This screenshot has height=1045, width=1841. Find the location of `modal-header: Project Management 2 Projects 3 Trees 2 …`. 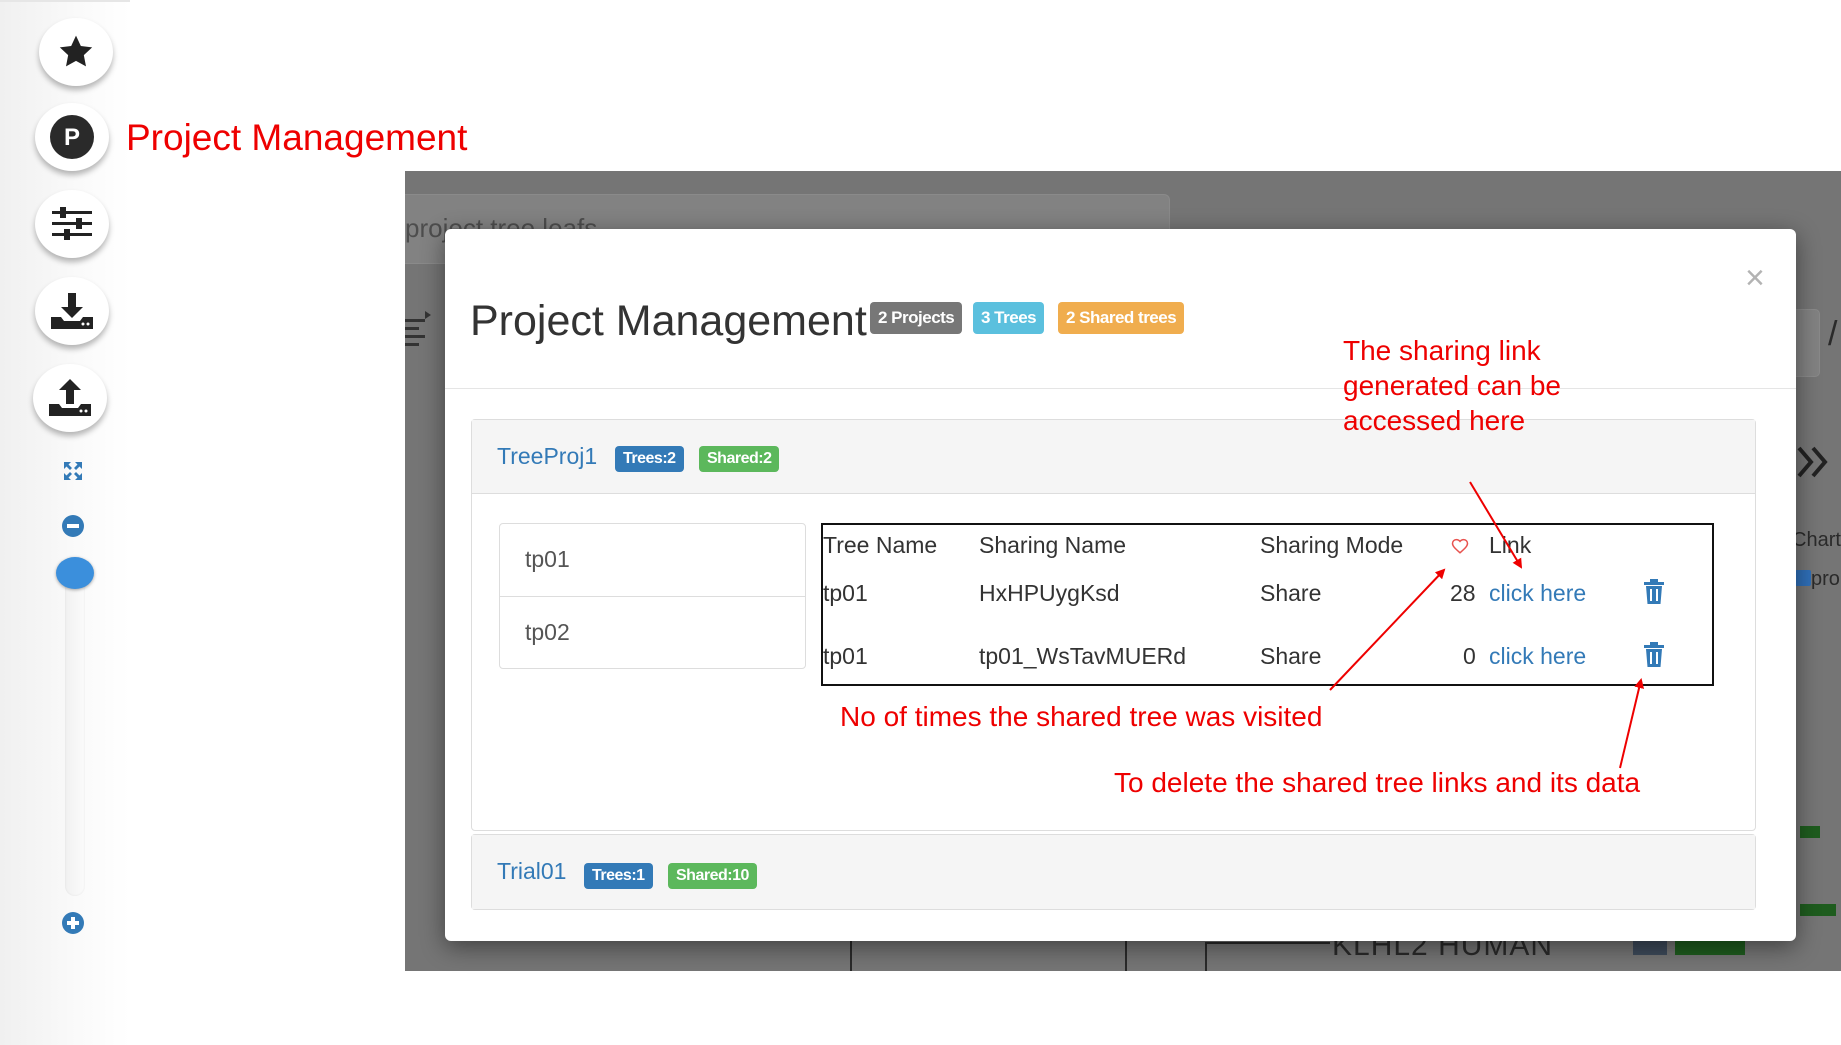

modal-header: Project Management 2 Projects 3 Trees 2 … is located at coordinates (1120, 309).